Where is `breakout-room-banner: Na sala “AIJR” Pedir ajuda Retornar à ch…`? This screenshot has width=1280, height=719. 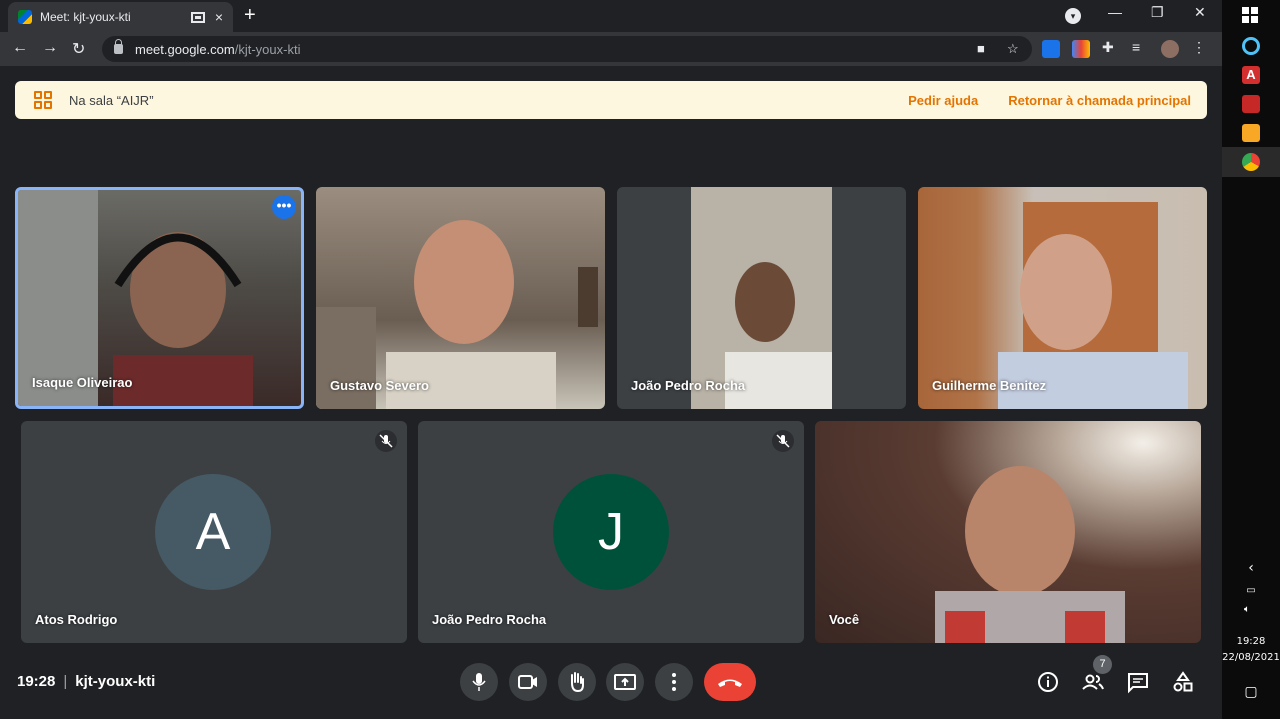
breakout-room-banner: Na sala “AIJR” Pedir ajuda Retornar à ch… is located at coordinates (611, 100).